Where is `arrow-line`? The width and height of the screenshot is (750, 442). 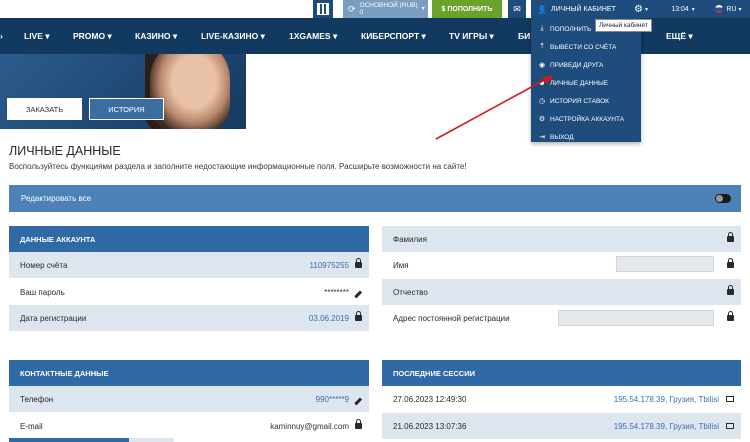
arrow-line is located at coordinates (492, 108).